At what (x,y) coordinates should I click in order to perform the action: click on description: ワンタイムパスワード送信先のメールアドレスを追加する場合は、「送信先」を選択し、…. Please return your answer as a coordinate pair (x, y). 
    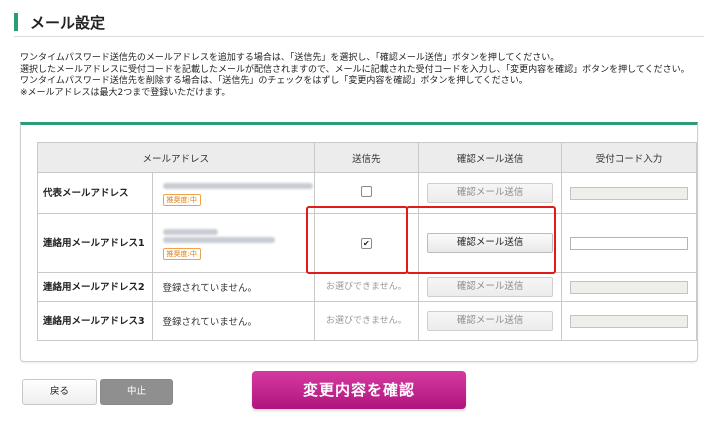
    Looking at the image, I should click on (360, 76).